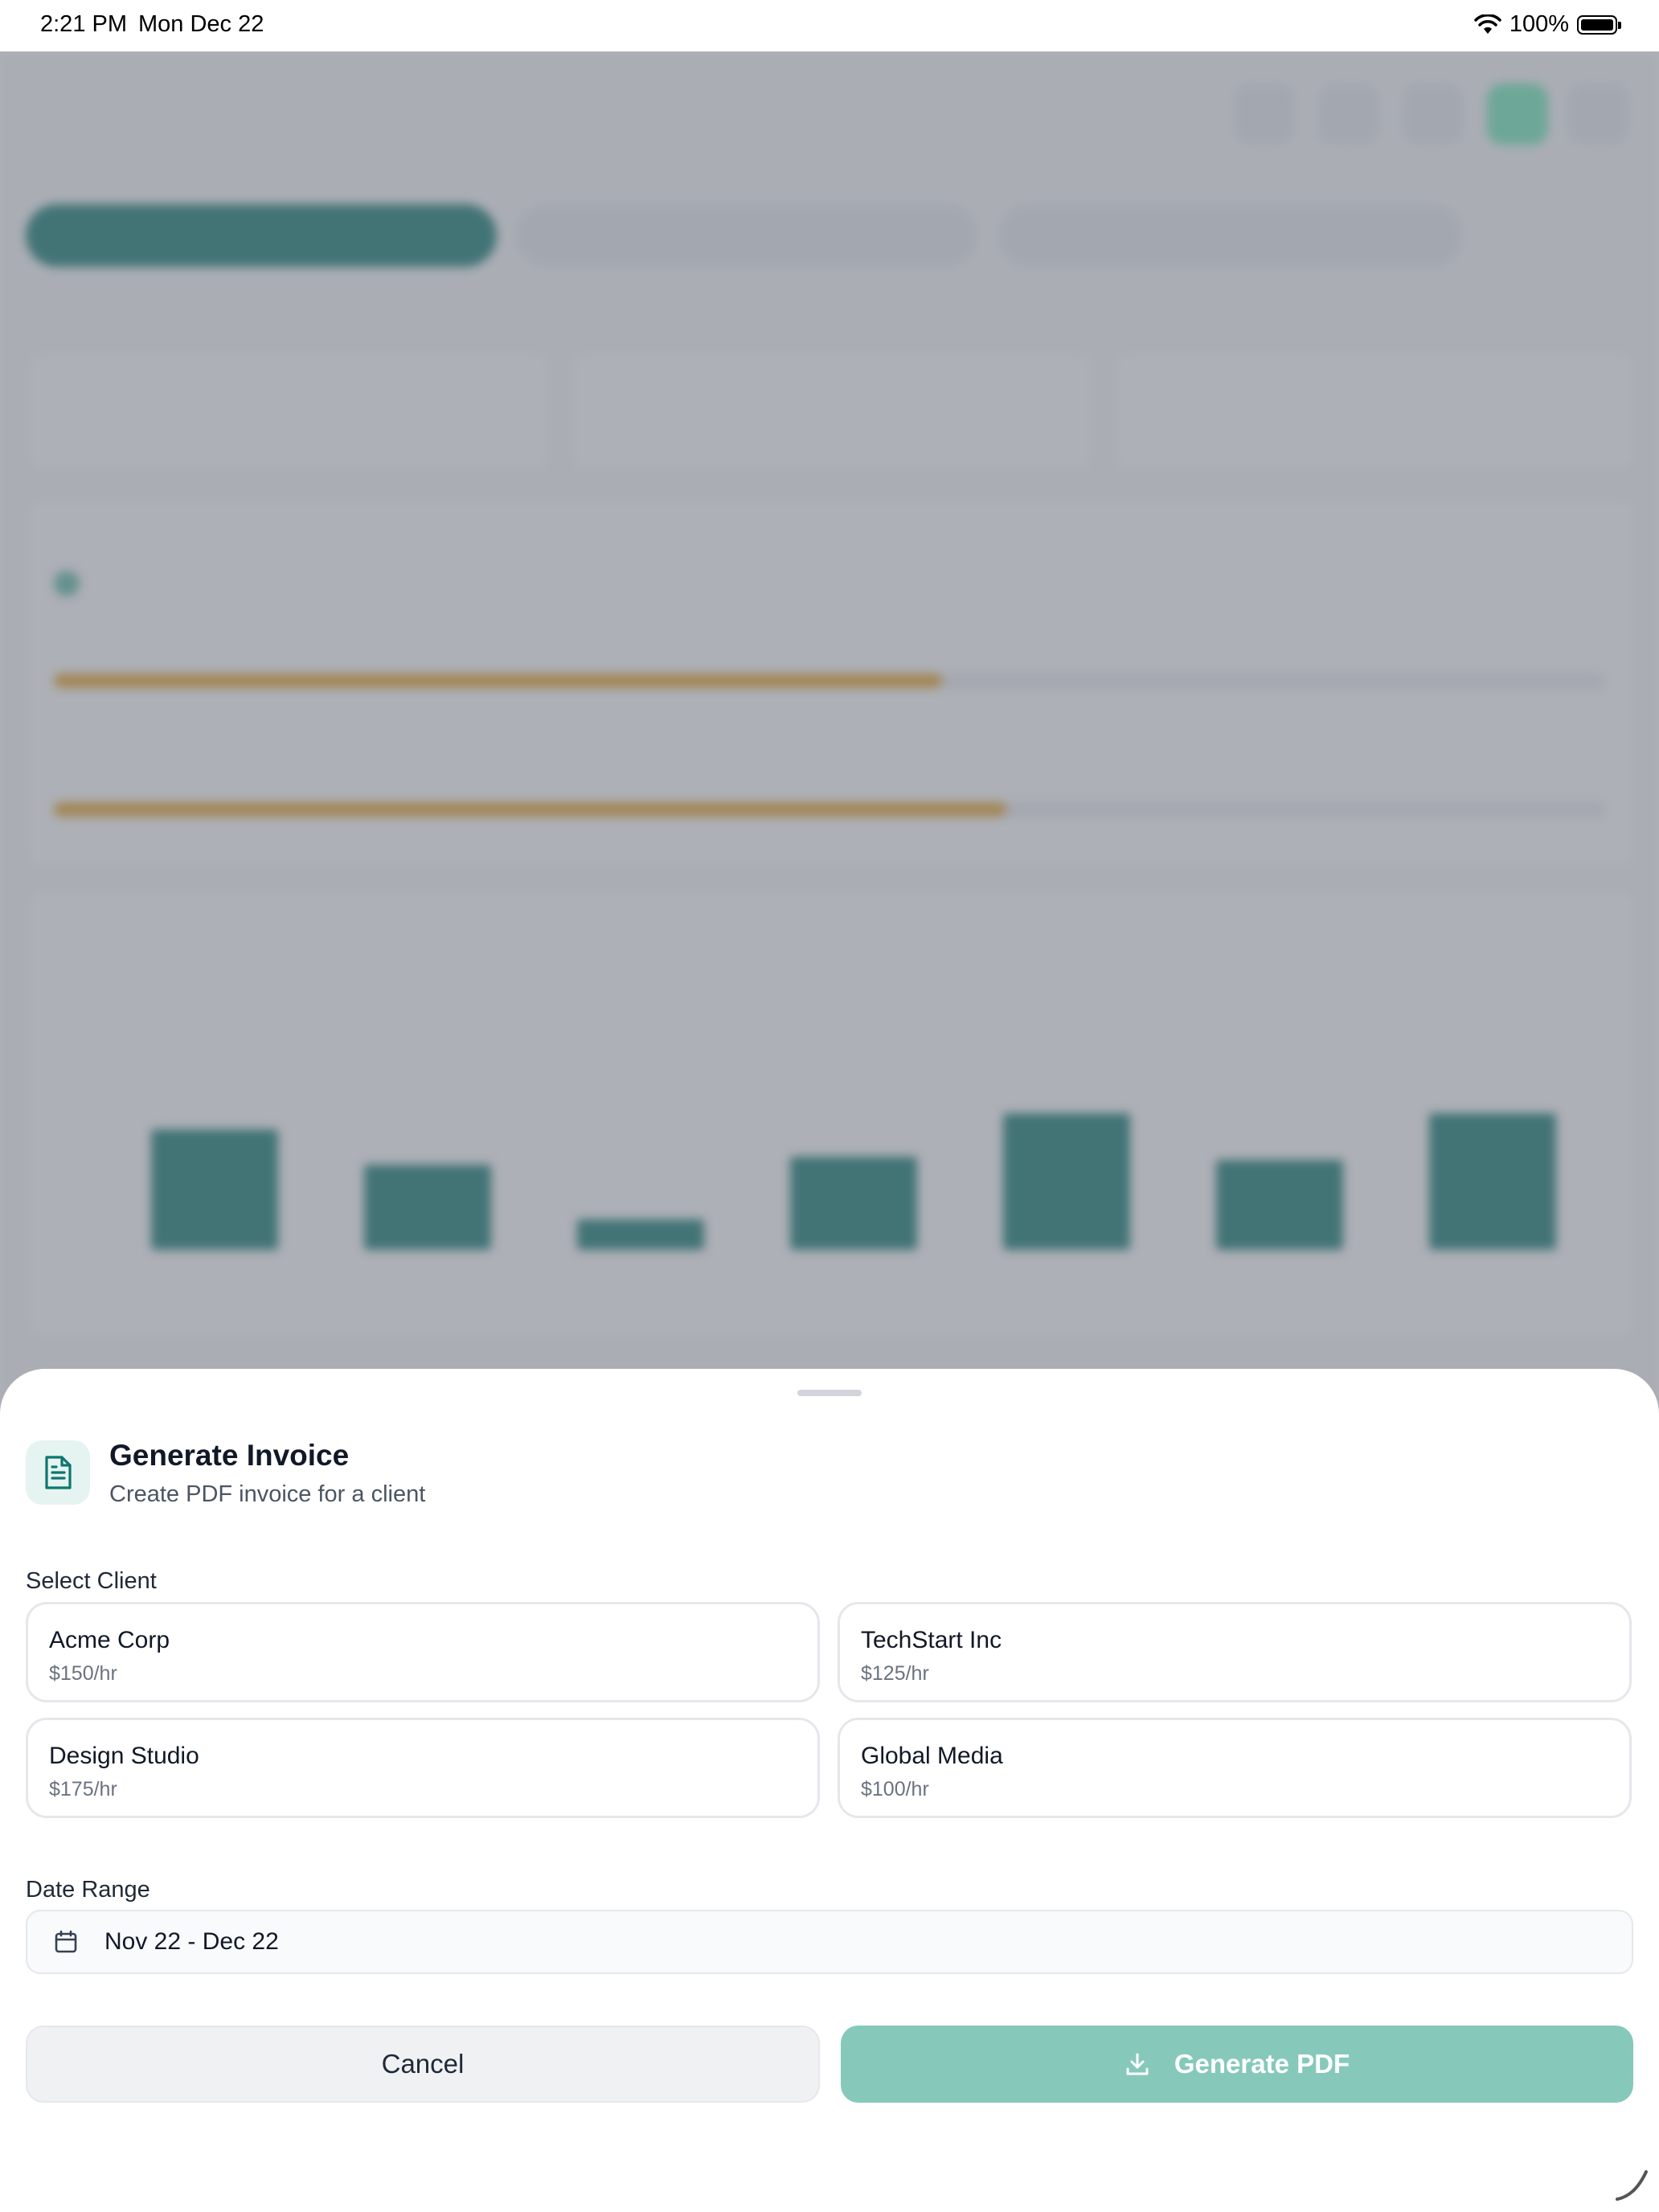 The image size is (1659, 2212). Describe the element at coordinates (423, 2064) in the screenshot. I see `cancel-button: Cancel` at that location.